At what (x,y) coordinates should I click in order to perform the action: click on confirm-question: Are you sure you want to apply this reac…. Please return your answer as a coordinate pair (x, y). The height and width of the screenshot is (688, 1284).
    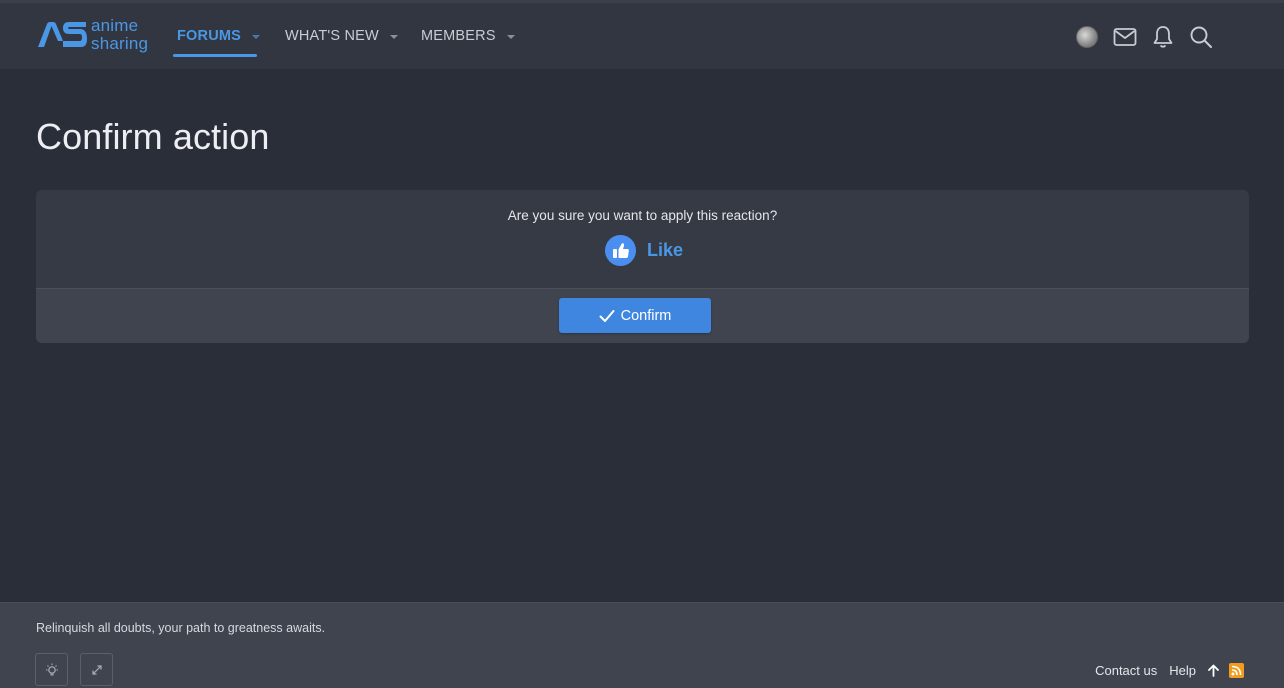
    Looking at the image, I should click on (642, 215).